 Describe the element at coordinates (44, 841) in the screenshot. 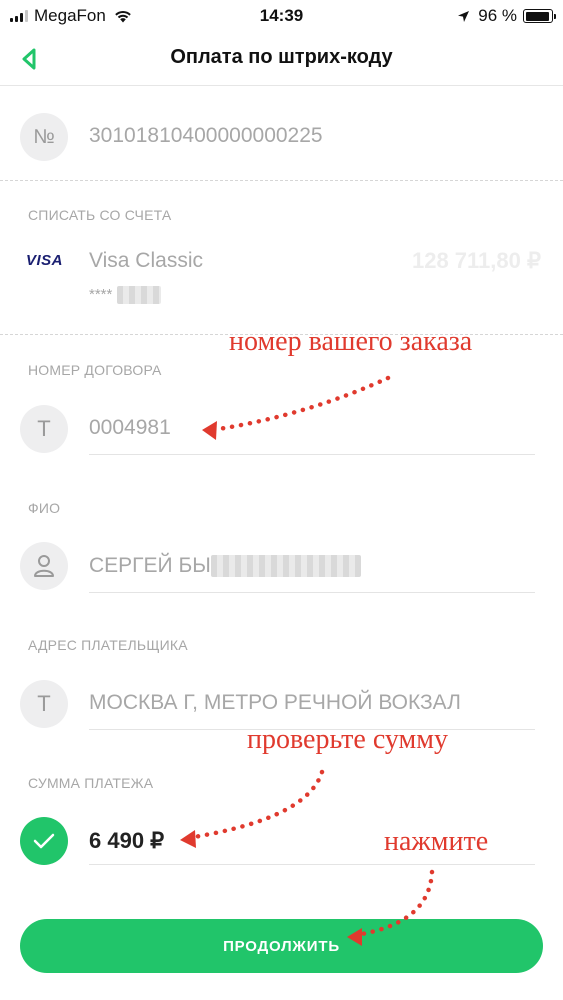

I see `check-icon` at that location.